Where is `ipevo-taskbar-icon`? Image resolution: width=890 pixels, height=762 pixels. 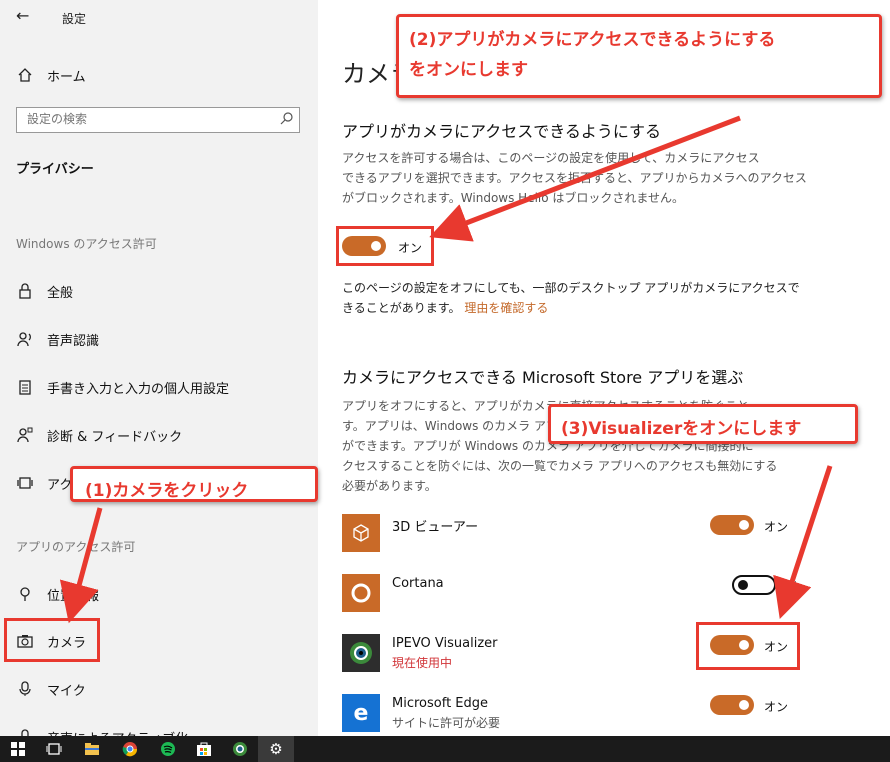 ipevo-taskbar-icon is located at coordinates (240, 749).